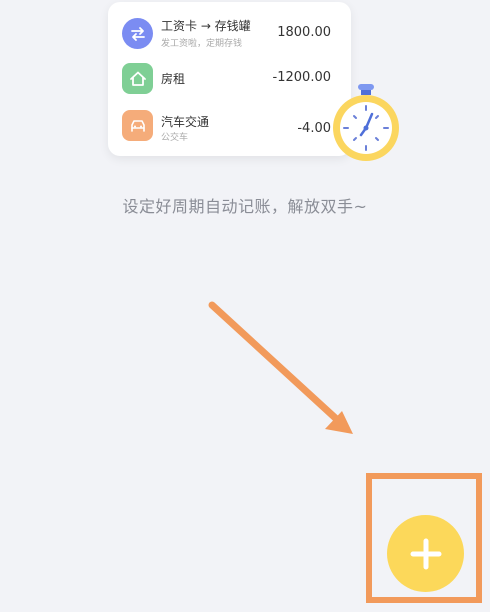  What do you see at coordinates (202, 44) in the screenshot?
I see `transaction-subtitle: 发工资啦，定期存钱` at bounding box center [202, 44].